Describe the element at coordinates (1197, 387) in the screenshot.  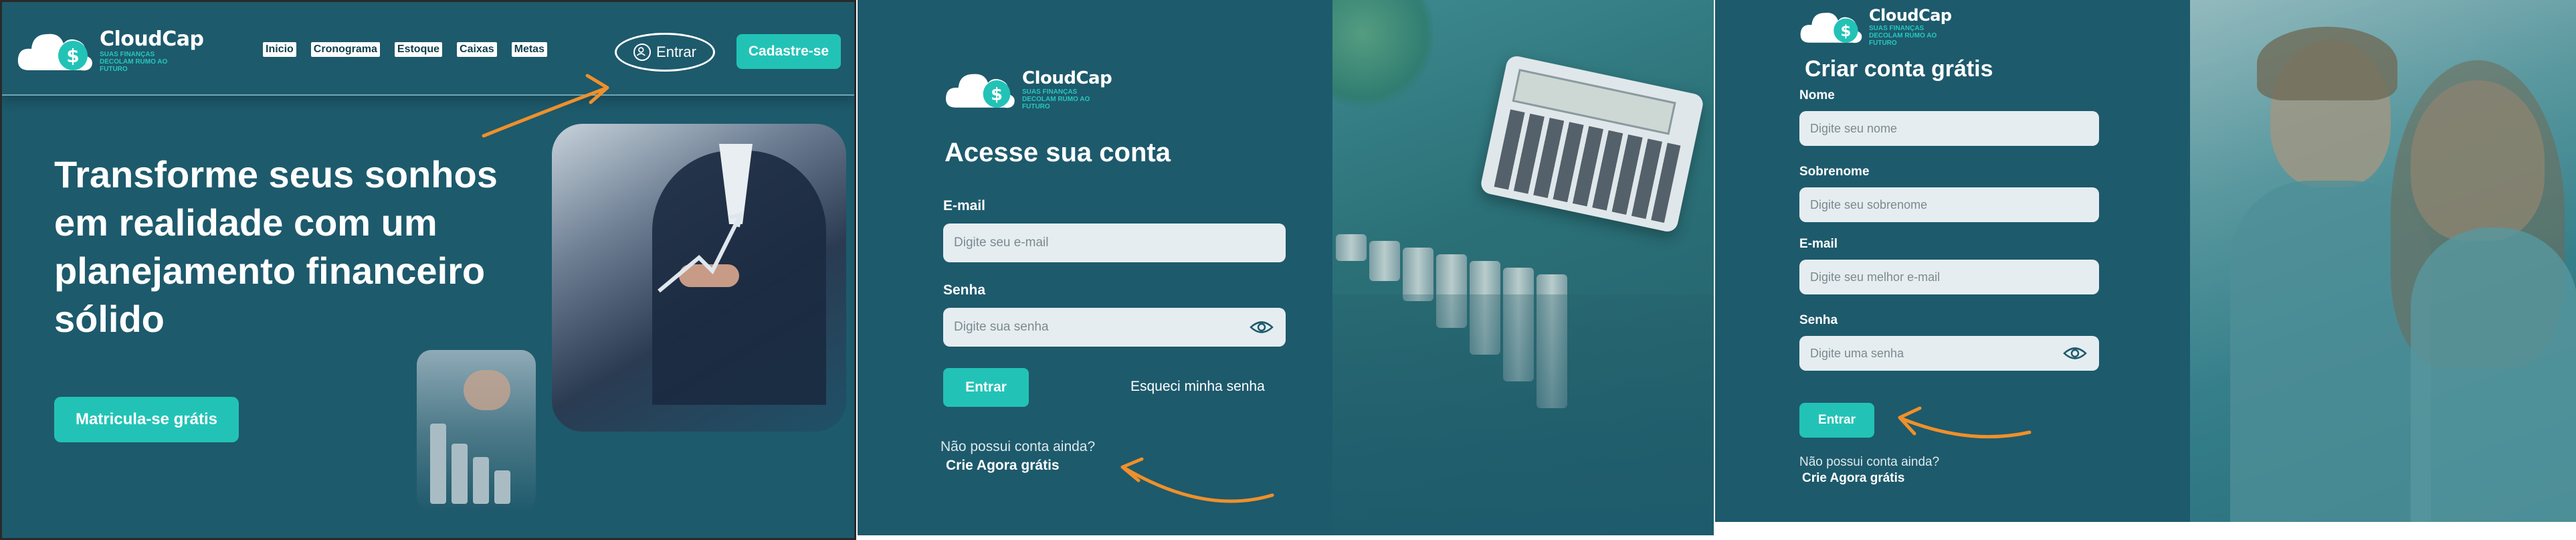
I see `forgot-password-link: Esqueci minha senha` at that location.